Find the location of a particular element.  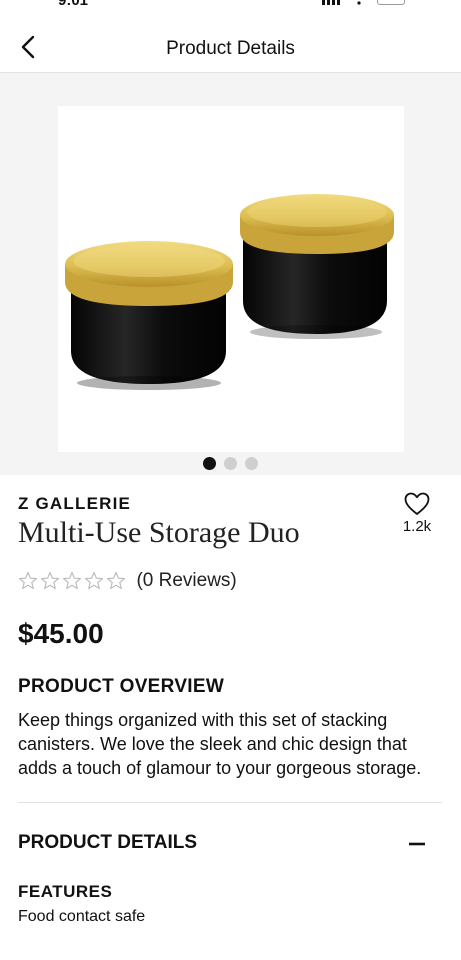

wishlist: 1.2k is located at coordinates (417, 513).